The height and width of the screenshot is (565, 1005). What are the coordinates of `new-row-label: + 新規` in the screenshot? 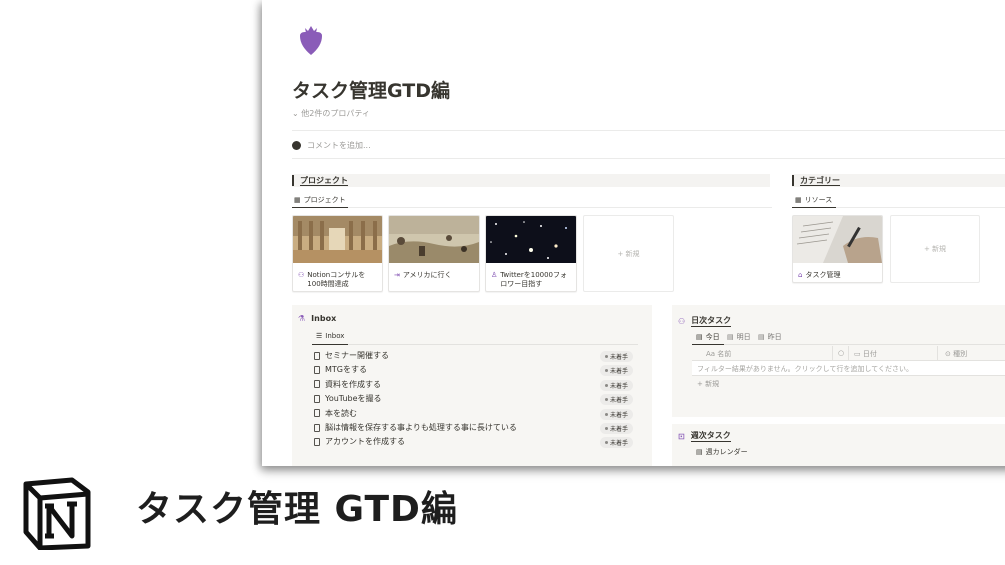 It's located at (708, 384).